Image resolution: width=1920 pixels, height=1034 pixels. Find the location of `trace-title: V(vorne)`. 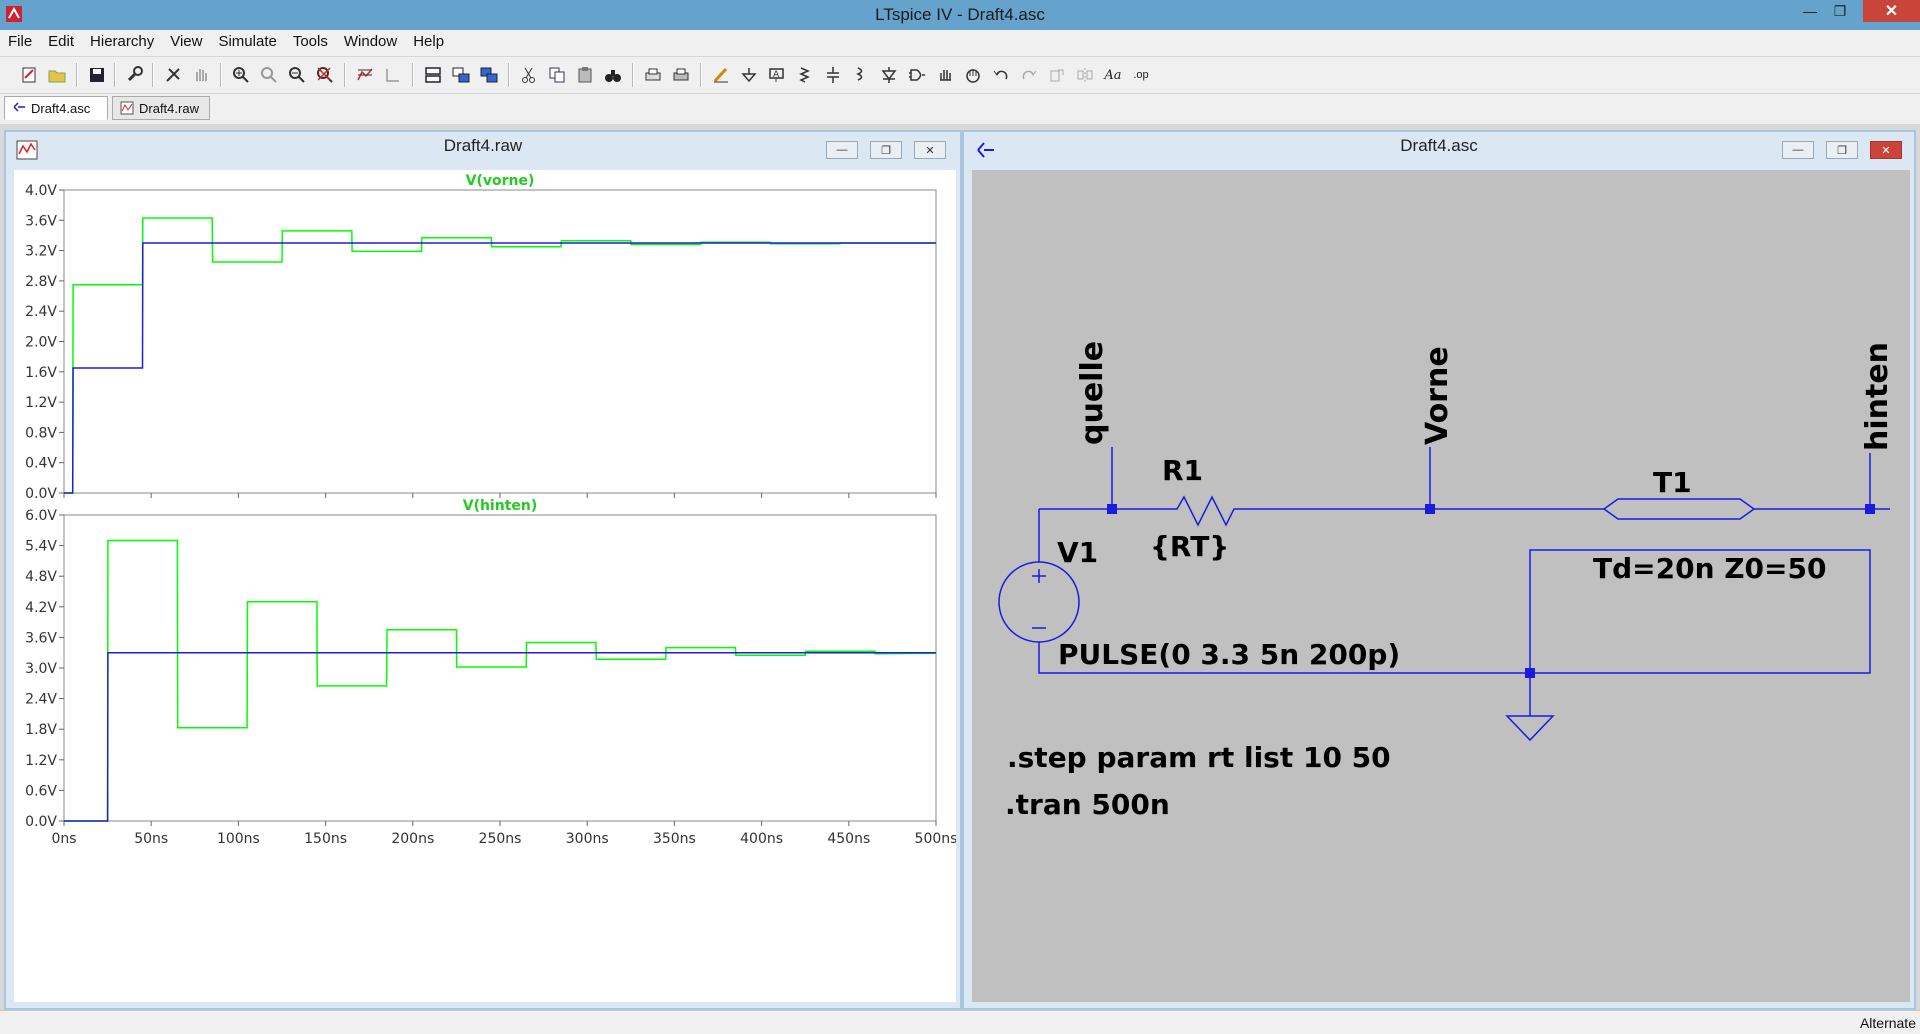

trace-title: V(vorne) is located at coordinates (500, 181).